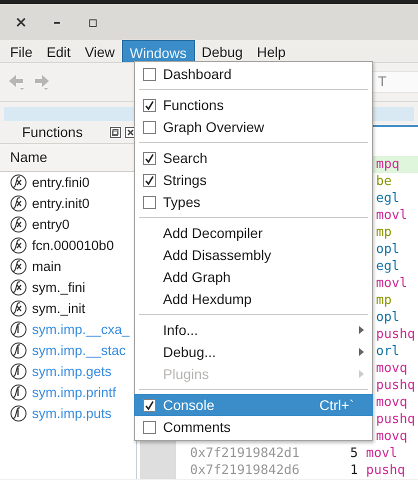 The image size is (418, 480). I want to click on mnemonic: orl, so click(388, 351).